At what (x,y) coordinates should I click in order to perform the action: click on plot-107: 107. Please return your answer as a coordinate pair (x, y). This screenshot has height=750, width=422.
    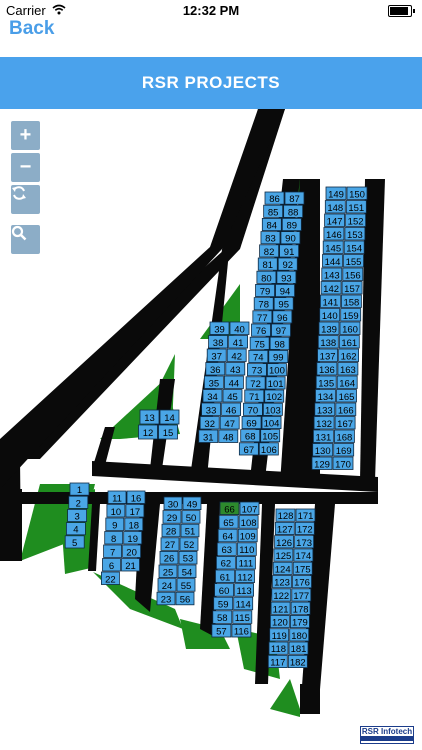
    Looking at the image, I should click on (249, 508).